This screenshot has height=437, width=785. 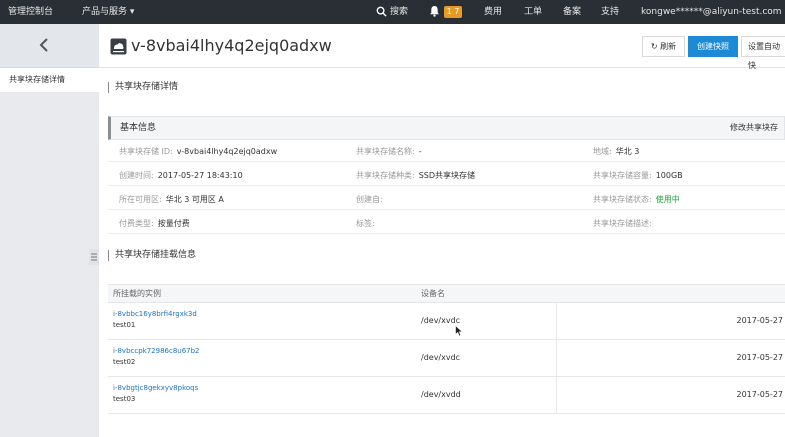 I want to click on field-description: 共享块存储描述:, so click(x=624, y=223).